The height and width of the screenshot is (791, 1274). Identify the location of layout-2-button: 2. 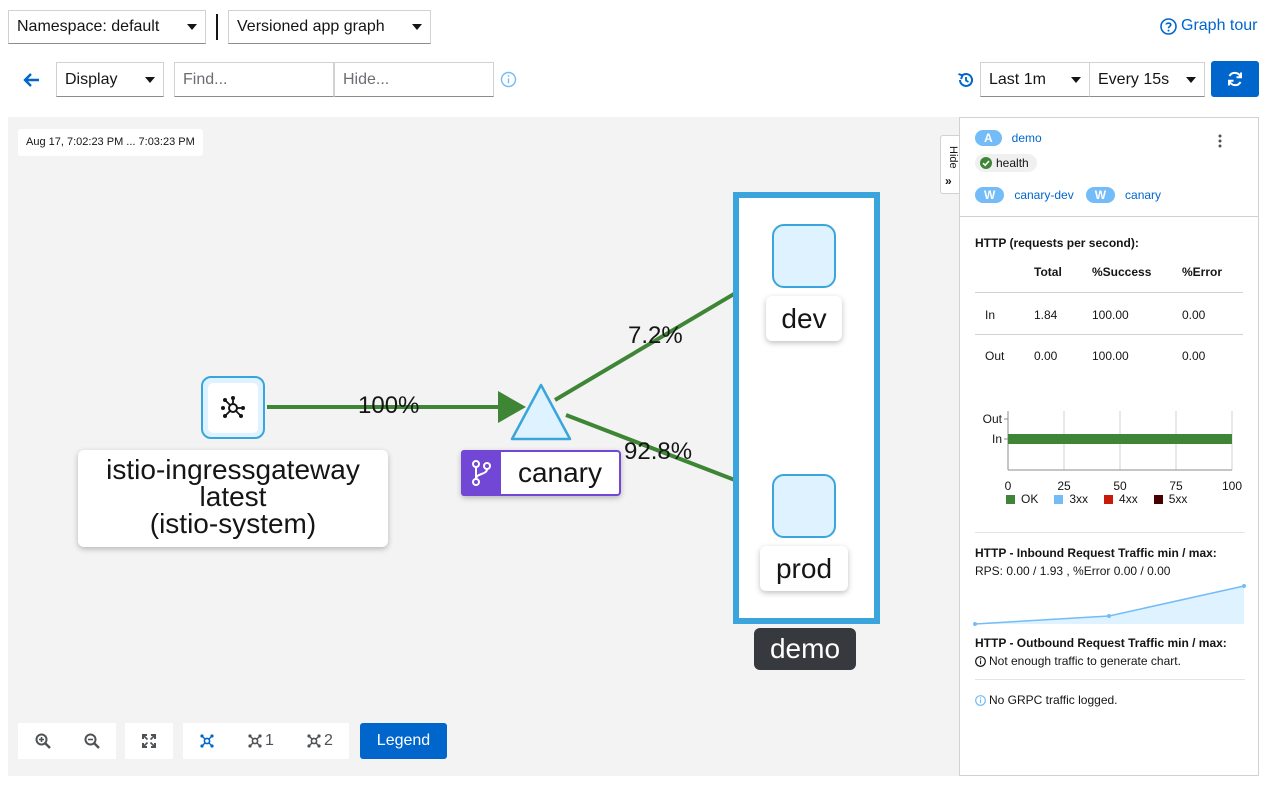
(319, 741).